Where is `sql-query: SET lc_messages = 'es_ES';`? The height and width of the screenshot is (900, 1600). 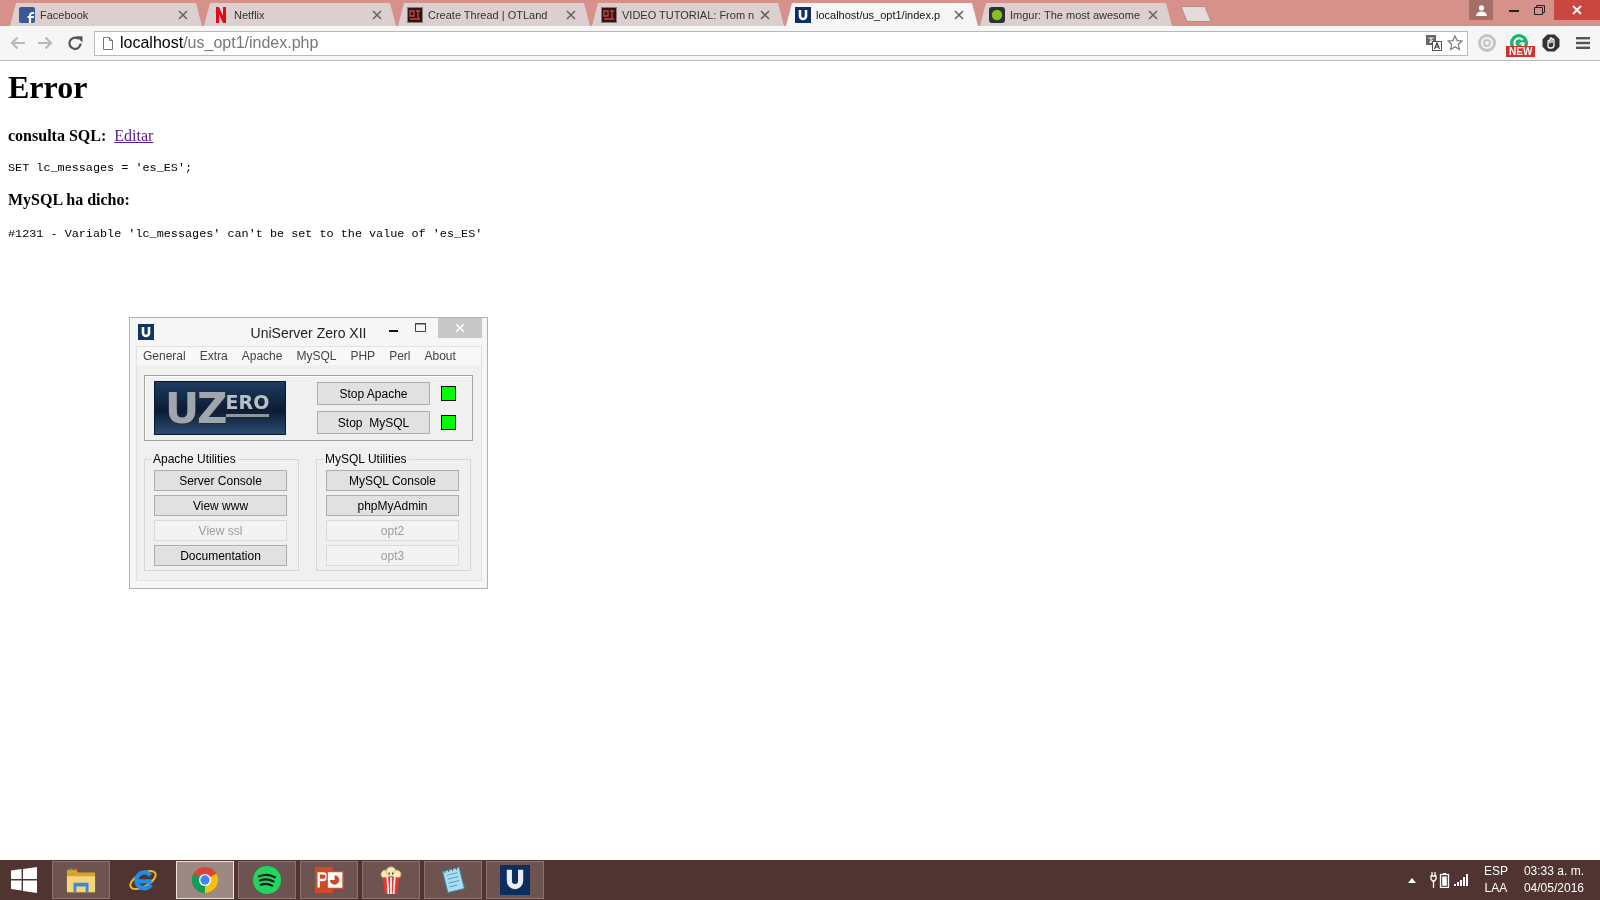 sql-query: SET lc_messages = 'es_ES'; is located at coordinates (100, 168).